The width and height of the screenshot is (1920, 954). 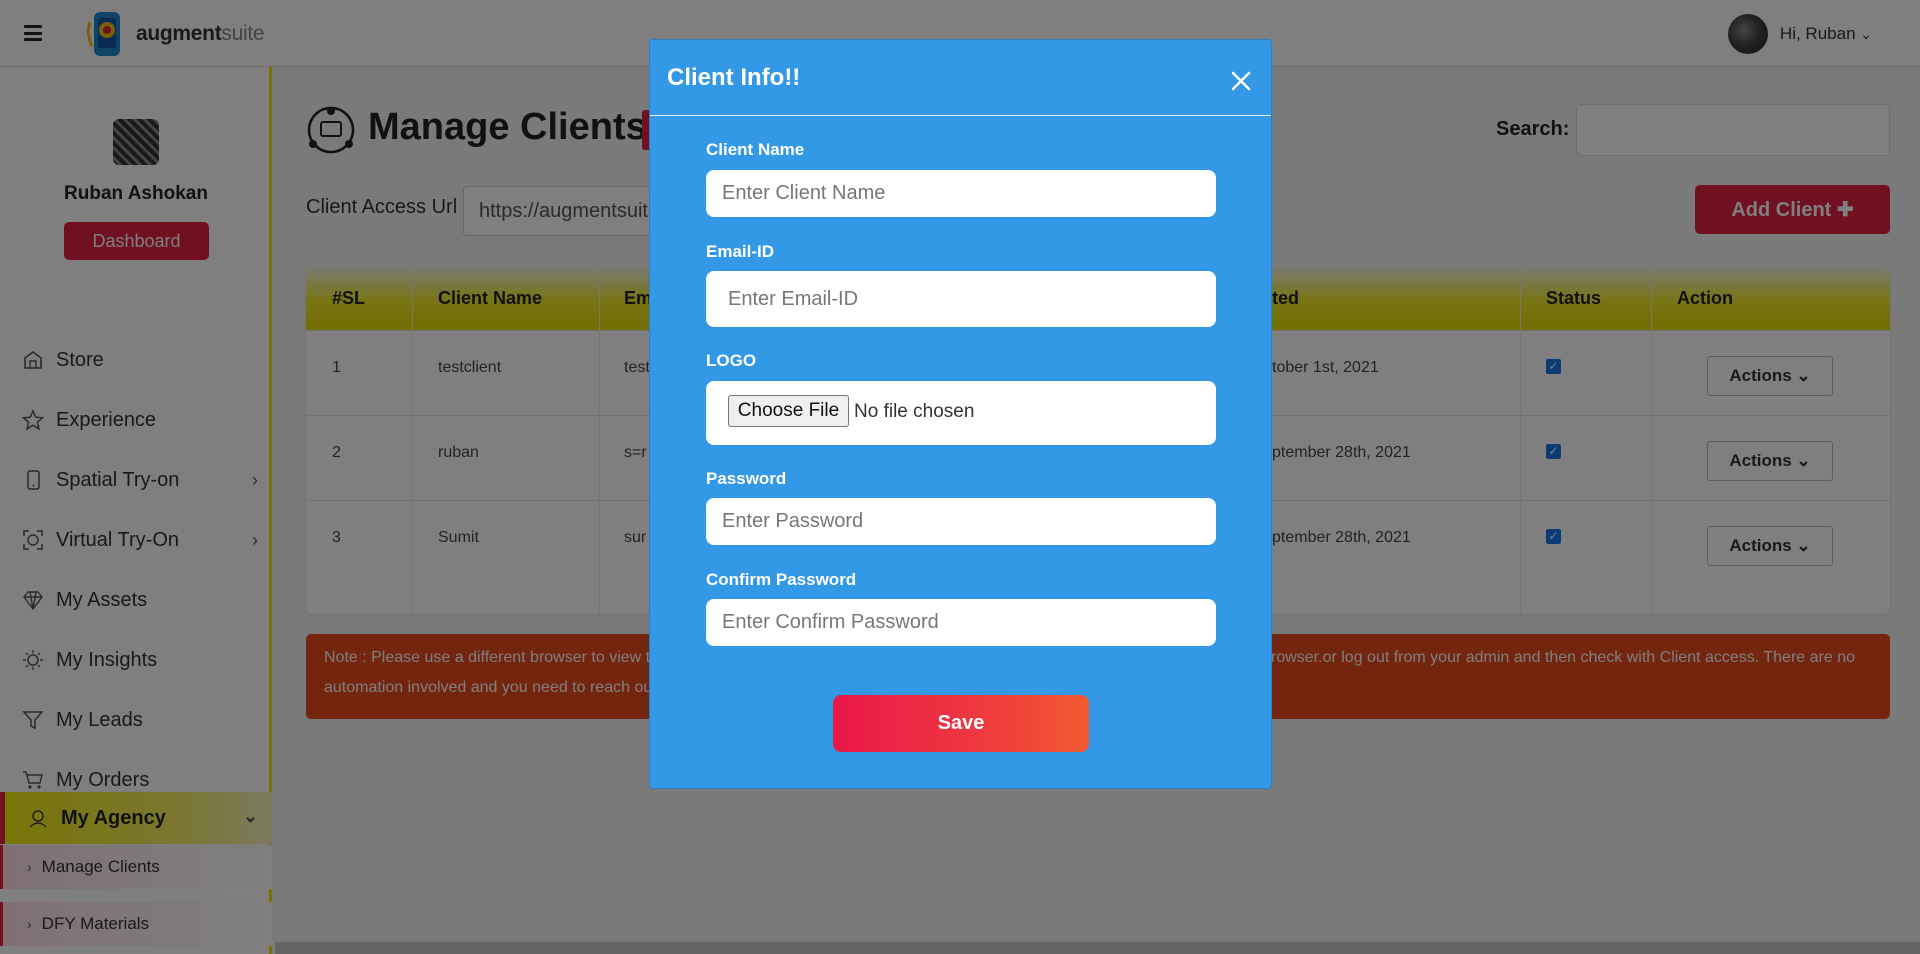 What do you see at coordinates (914, 411) in the screenshot?
I see `file-status: No file chosen` at bounding box center [914, 411].